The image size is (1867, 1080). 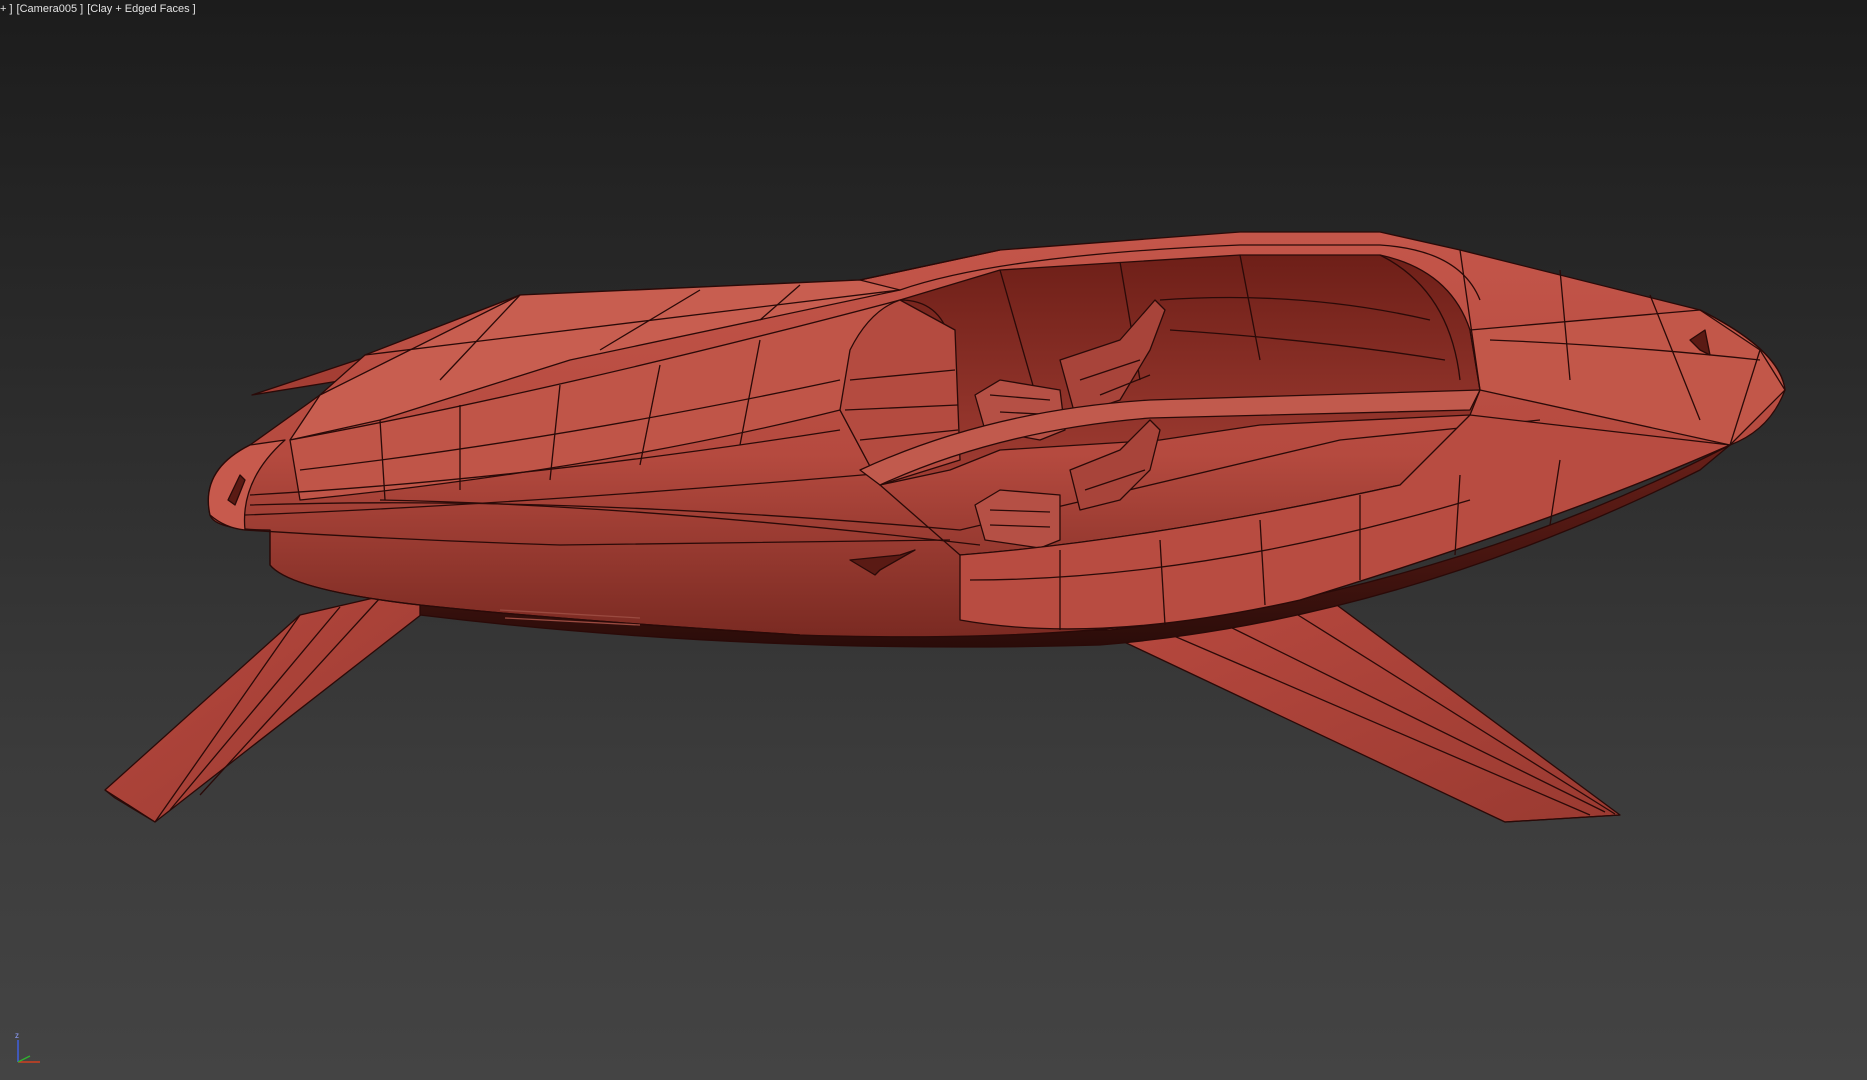 What do you see at coordinates (27, 1047) in the screenshot?
I see `axis-gizmo: z` at bounding box center [27, 1047].